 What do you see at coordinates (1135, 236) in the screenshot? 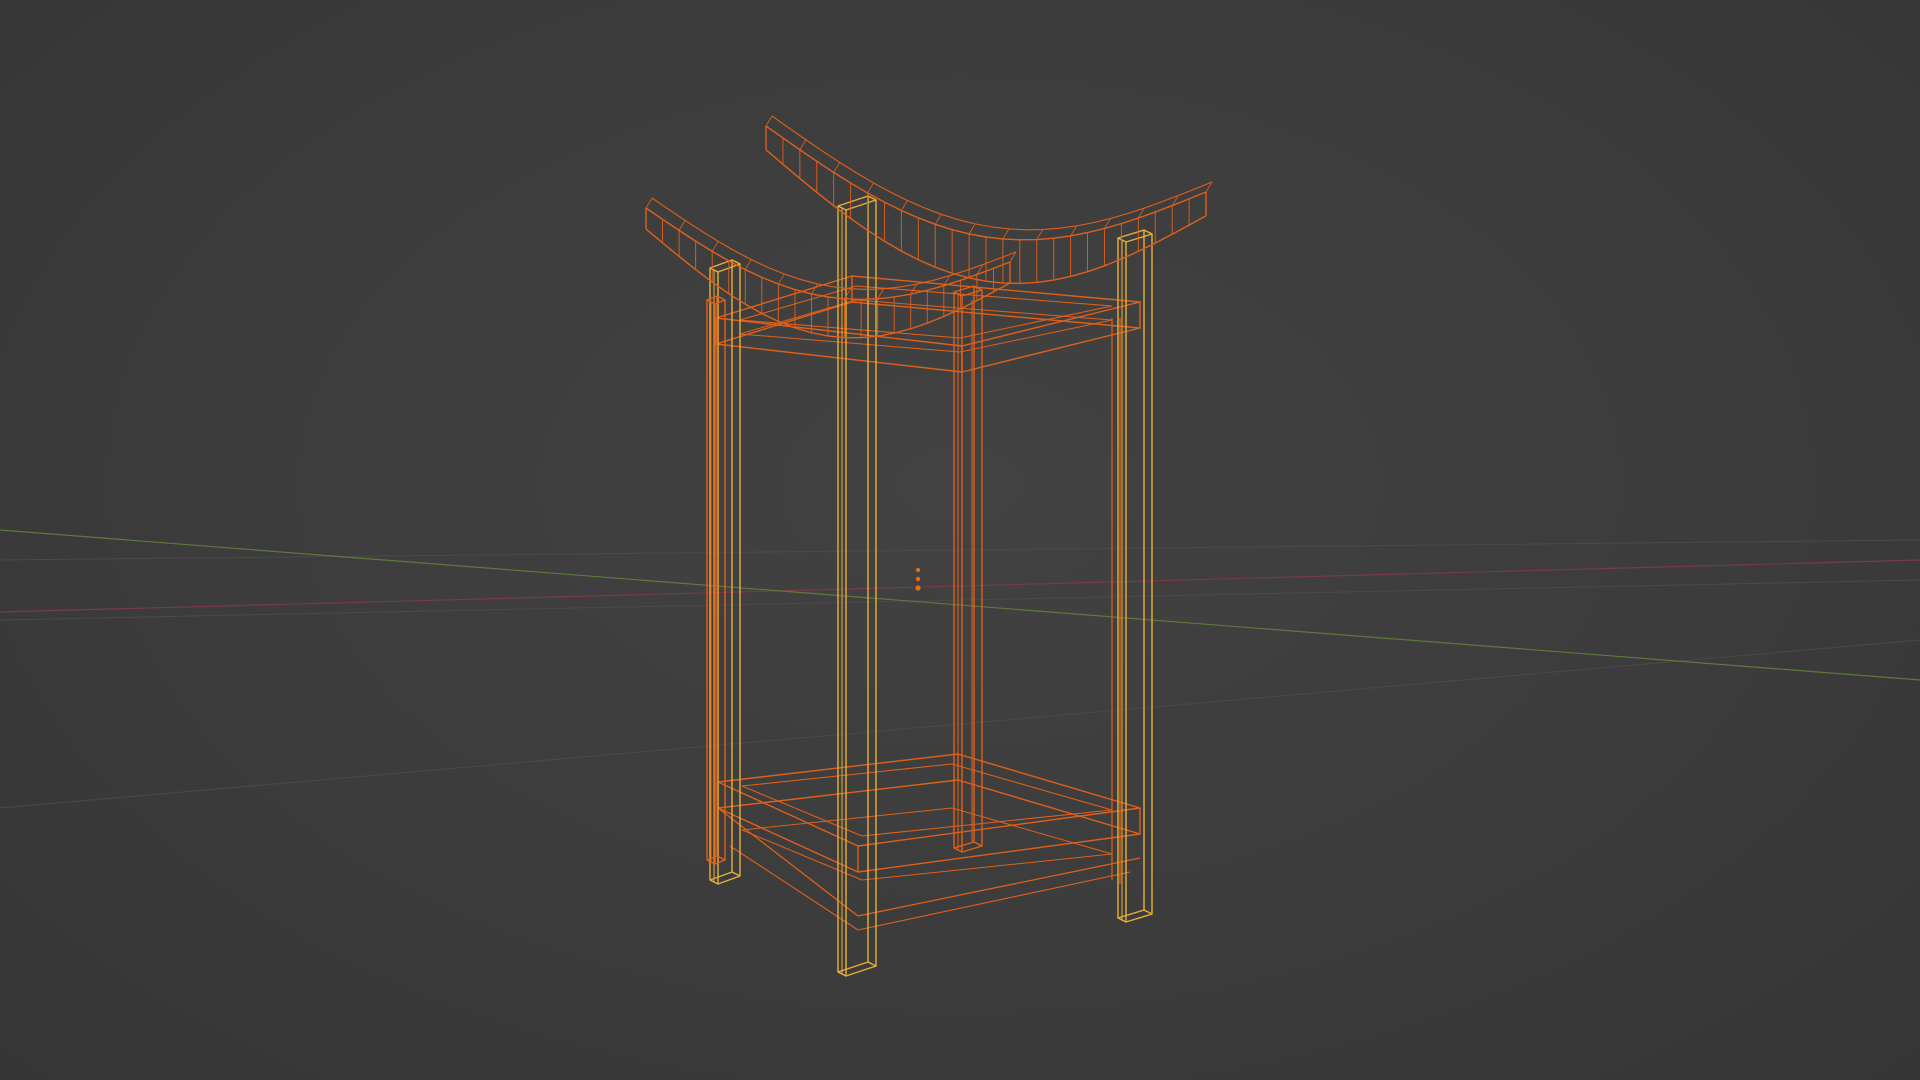
I see `post-front-right-top` at bounding box center [1135, 236].